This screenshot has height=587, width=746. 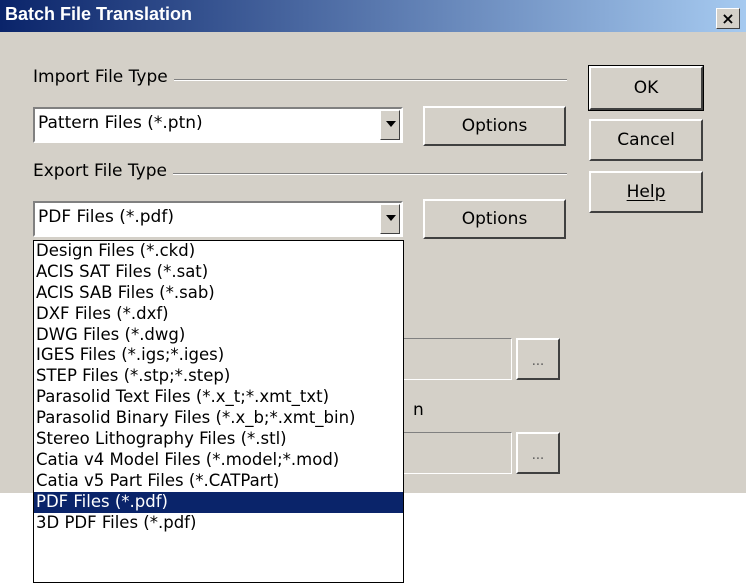 What do you see at coordinates (218, 481) in the screenshot?
I see `dropdown-option: Catia v5 Part Files (*.CATPart)` at bounding box center [218, 481].